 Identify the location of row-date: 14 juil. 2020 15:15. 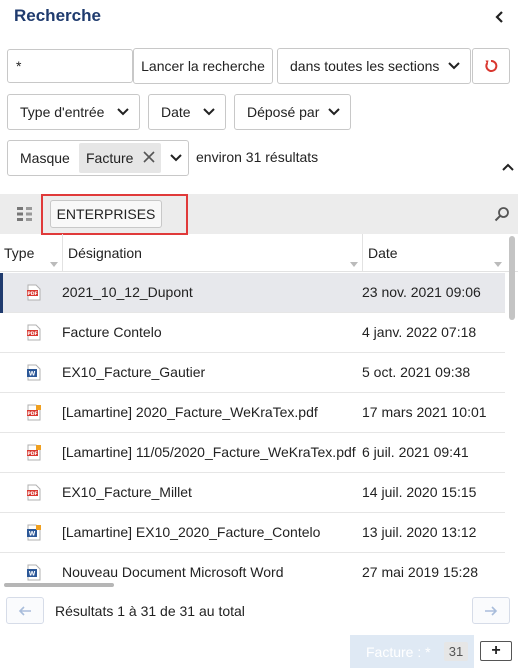
(419, 492).